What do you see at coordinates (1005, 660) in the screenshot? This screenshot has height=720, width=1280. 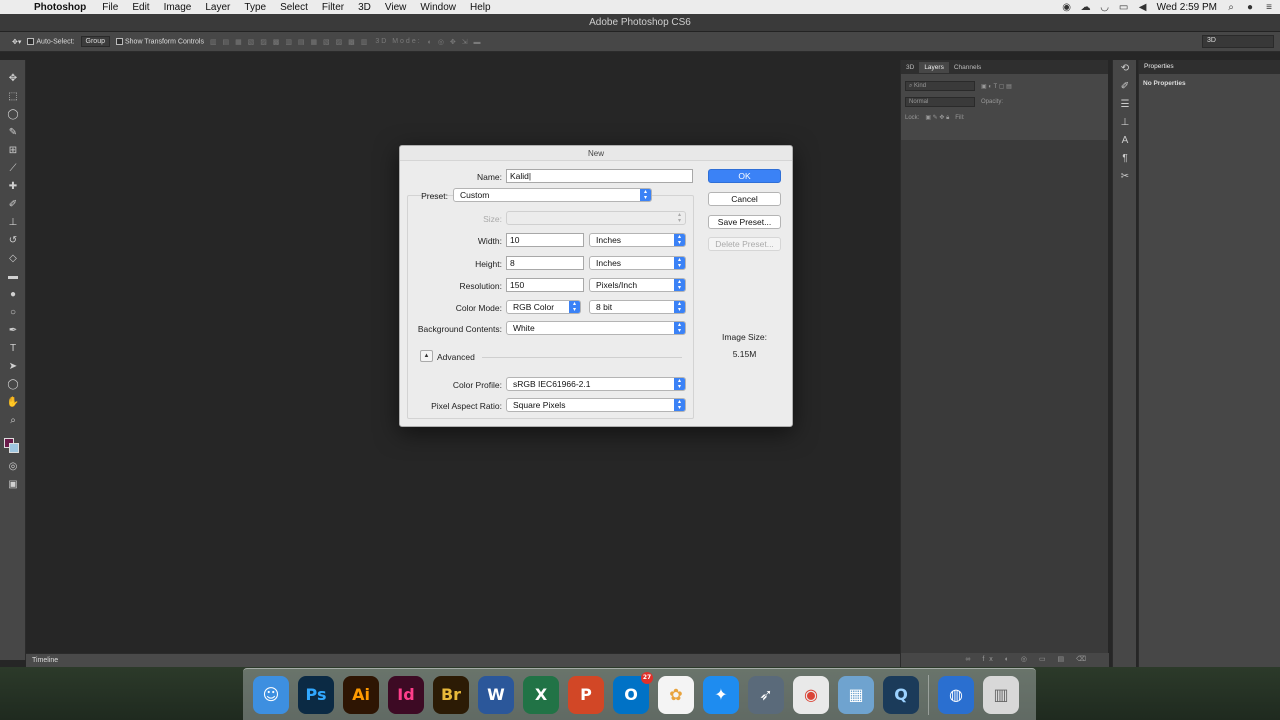 I see `layers-footer-icons: ∞ fx ◐ ◎ ▭ ▤ ⌫` at bounding box center [1005, 660].